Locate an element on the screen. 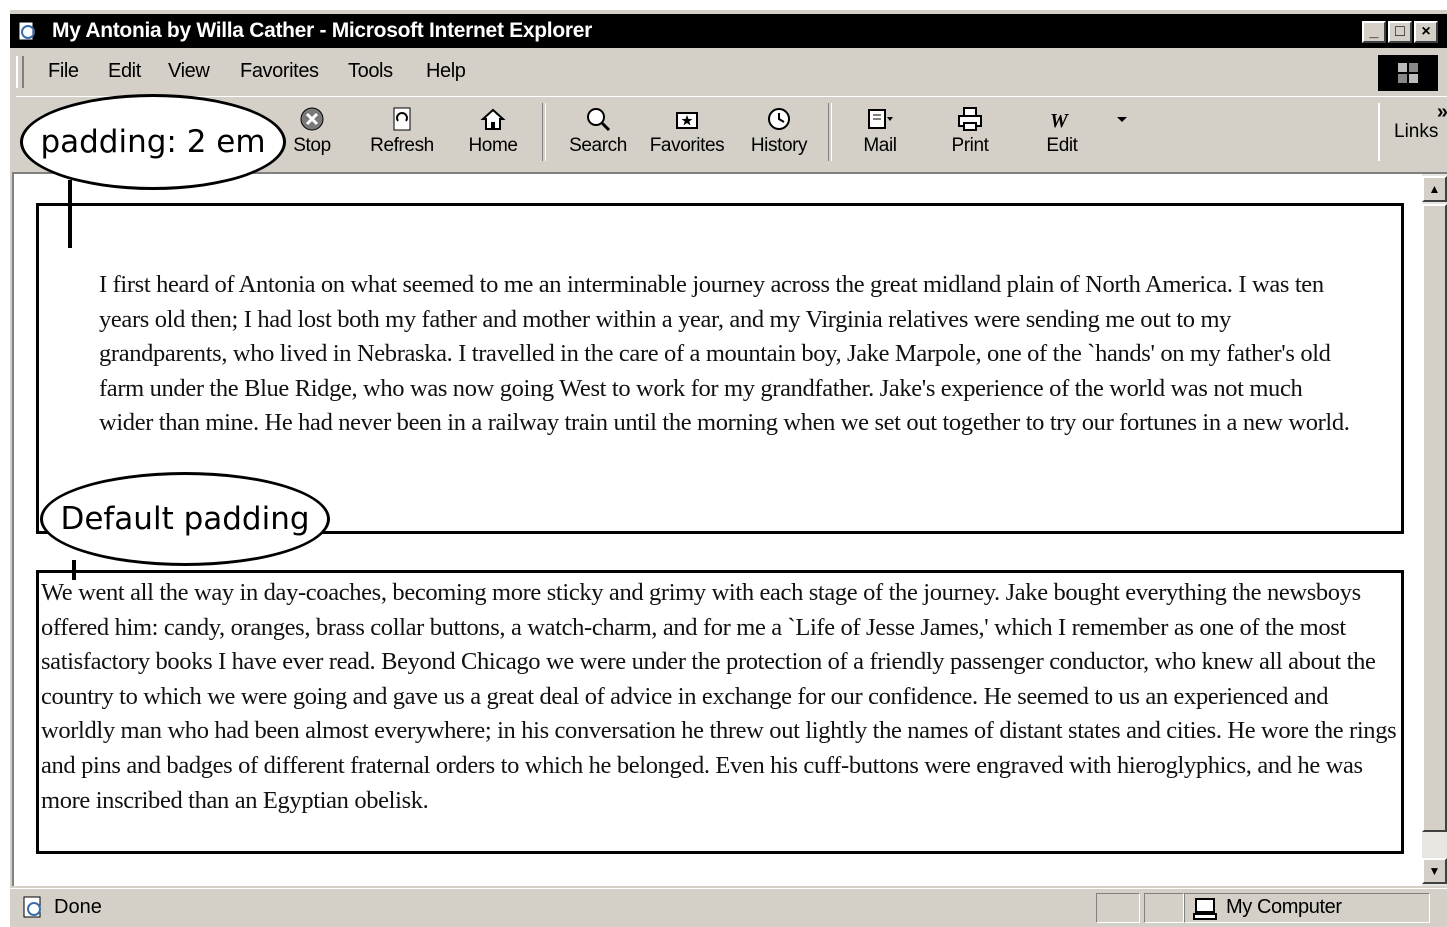  menu-bar: File Edit View Favorites Tools Help is located at coordinates (731, 72).